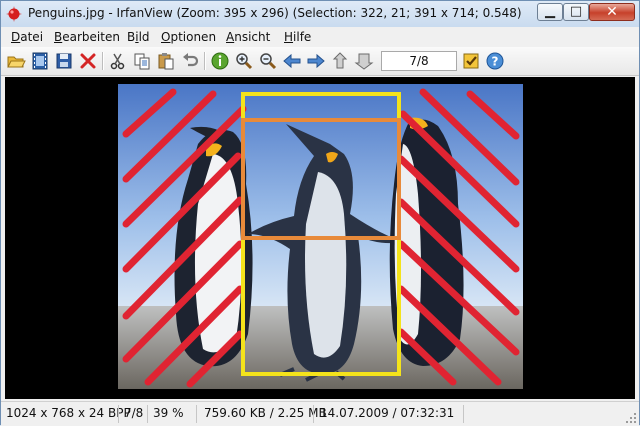  I want to click on menu-optionen: Optionen, so click(188, 37).